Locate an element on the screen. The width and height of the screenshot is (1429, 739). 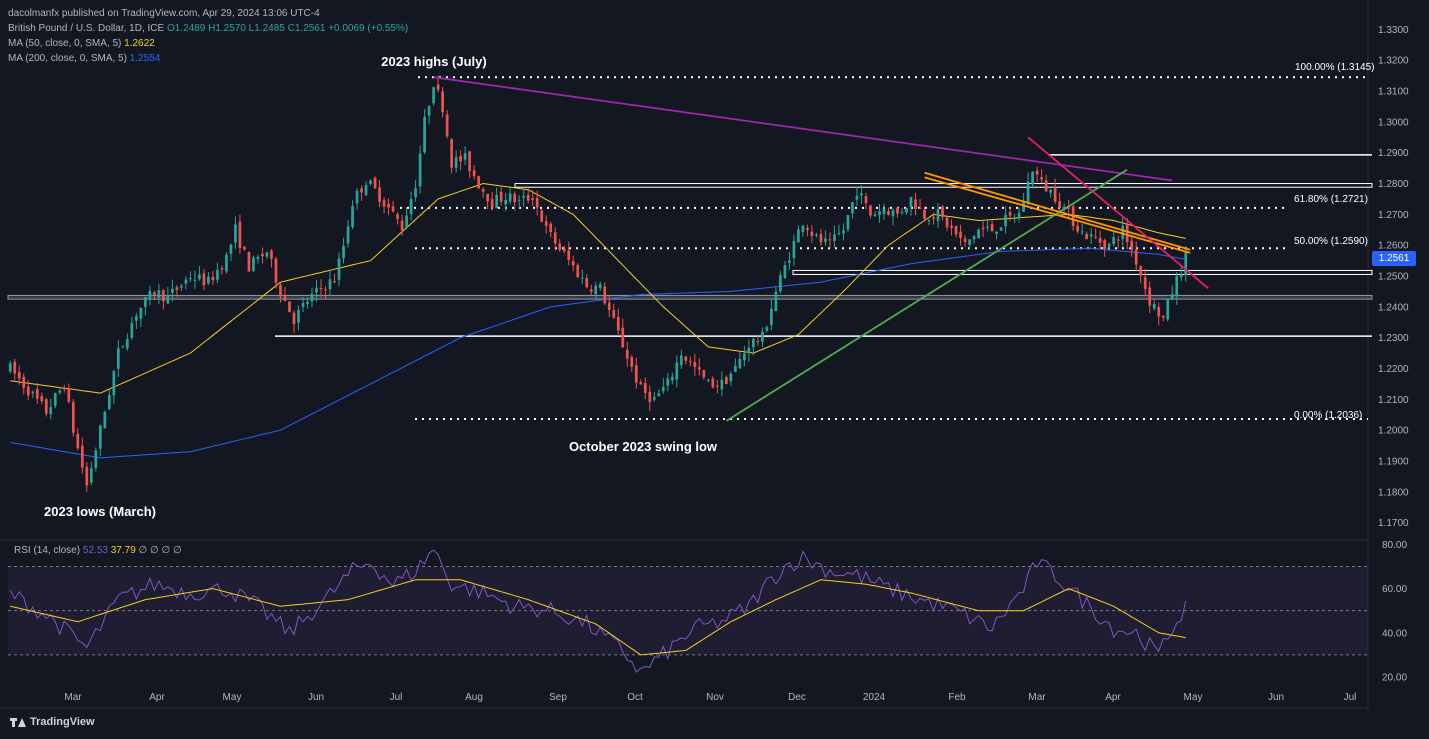
price-tick-label: 1.3200 is located at coordinates (1393, 61).